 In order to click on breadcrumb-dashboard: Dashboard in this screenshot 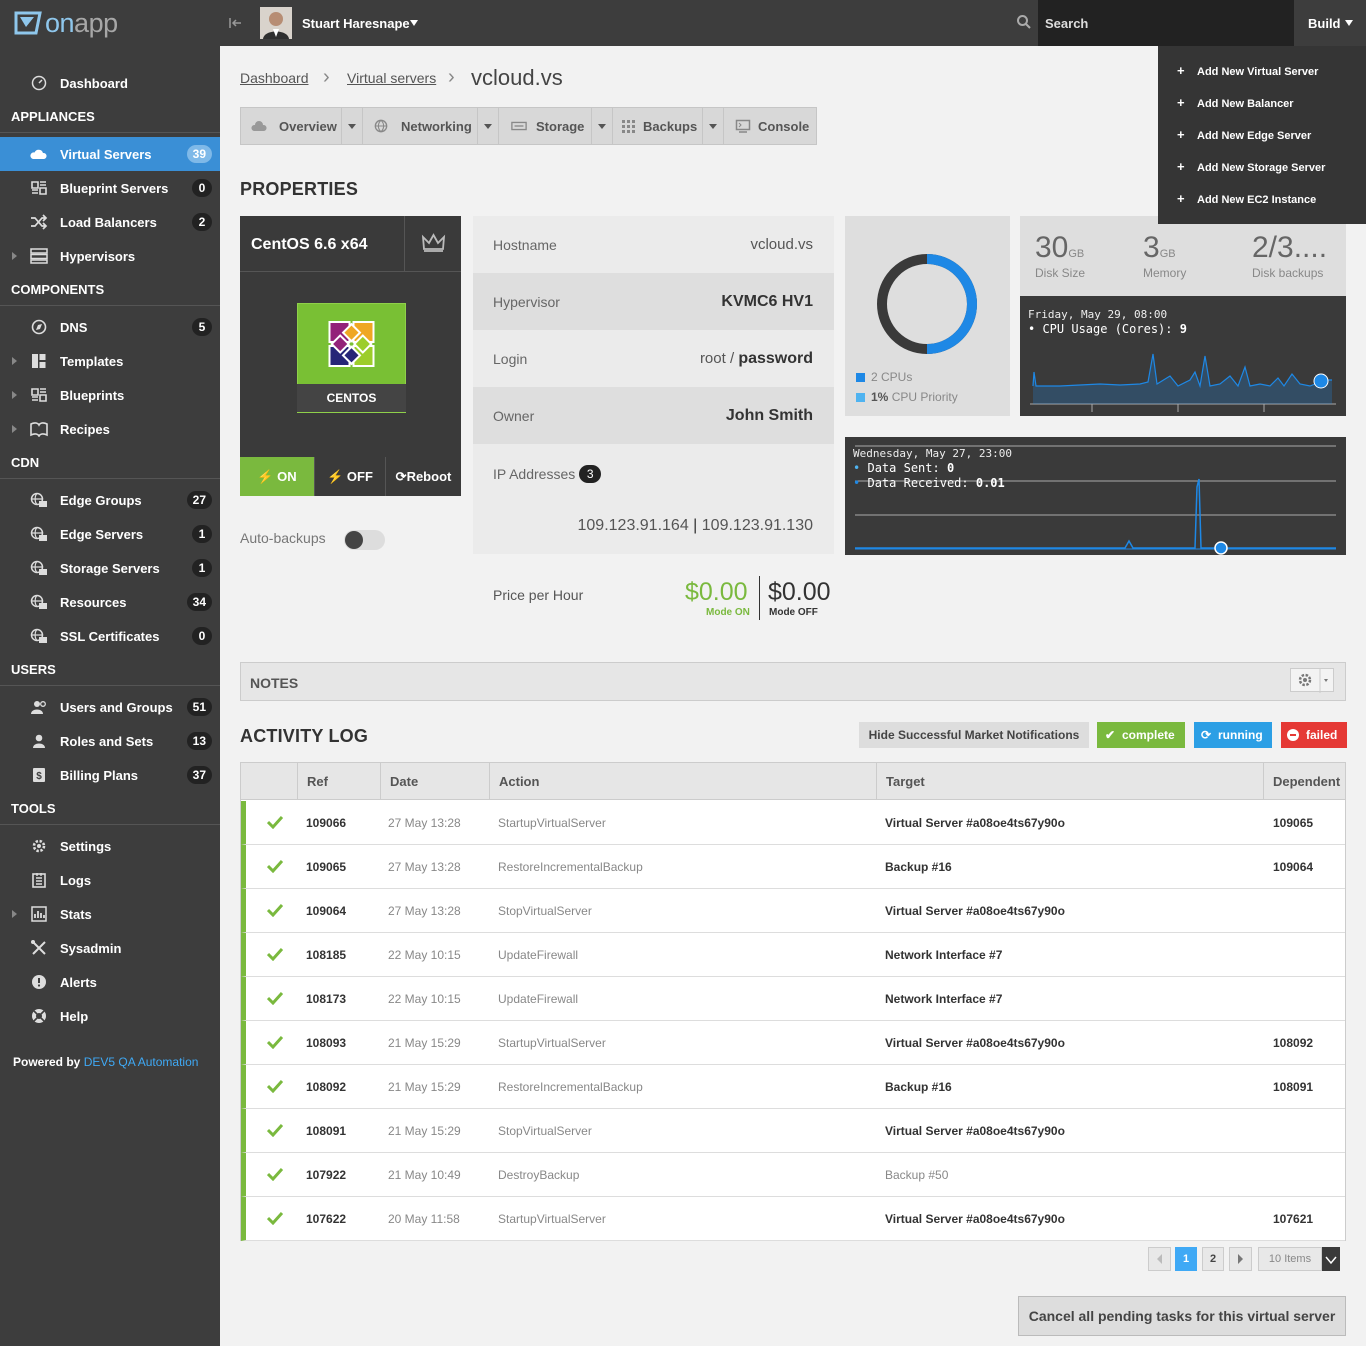, I will do `click(274, 78)`.